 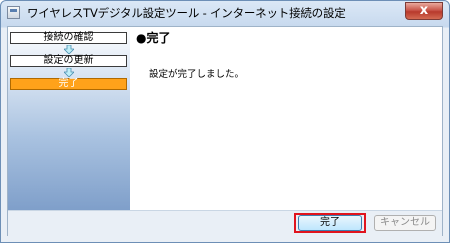 What do you see at coordinates (186, 13) in the screenshot?
I see `window-title: ワイヤレスTVデジタル設定ツール - インターネット接続の設定` at bounding box center [186, 13].